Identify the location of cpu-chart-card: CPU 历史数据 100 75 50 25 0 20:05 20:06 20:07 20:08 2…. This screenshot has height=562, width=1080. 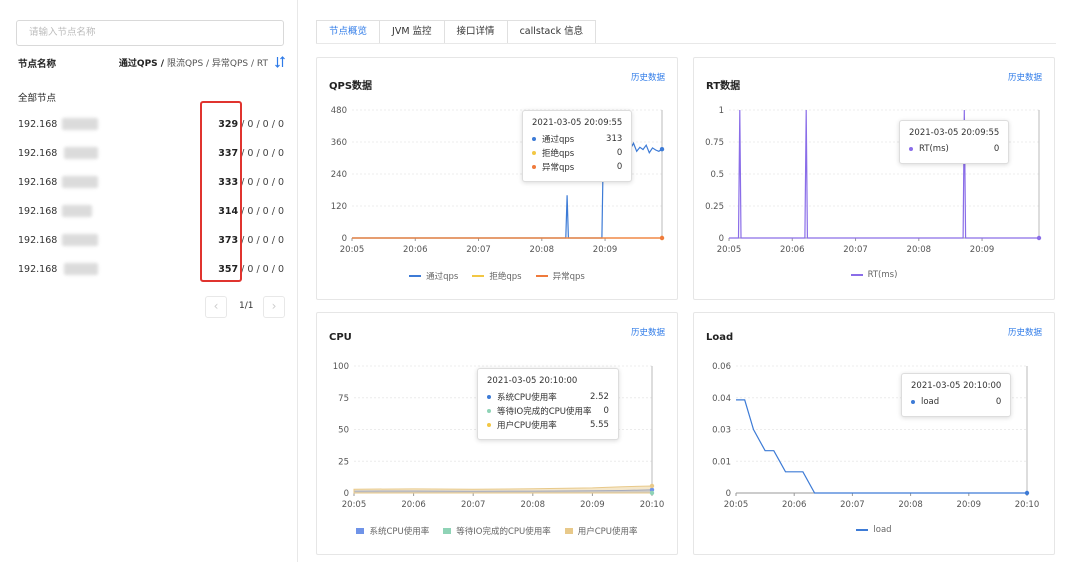
(497, 433).